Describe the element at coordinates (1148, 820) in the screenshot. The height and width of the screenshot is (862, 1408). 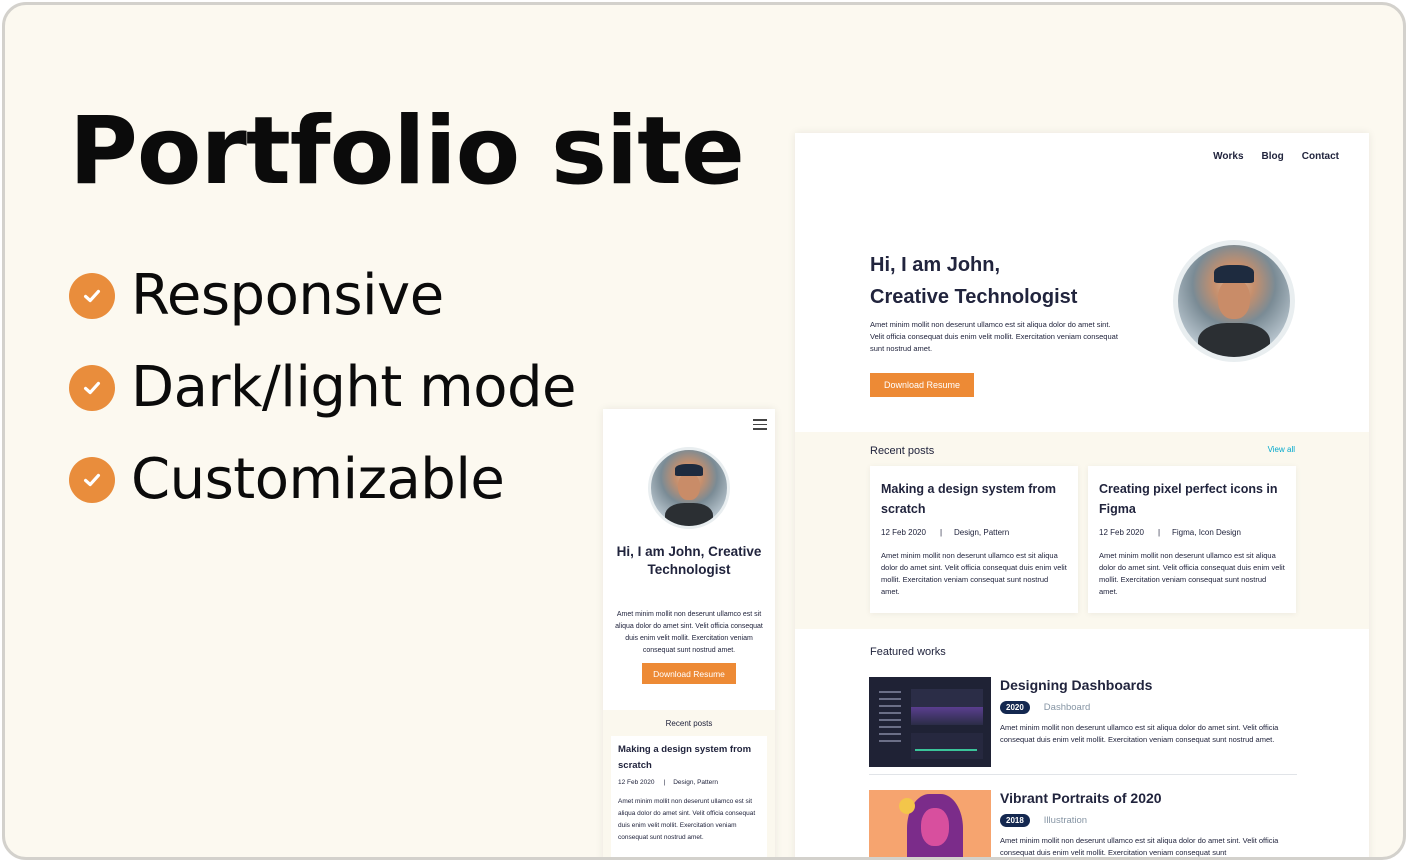
I see `work-meta: 2018 Illustration` at that location.